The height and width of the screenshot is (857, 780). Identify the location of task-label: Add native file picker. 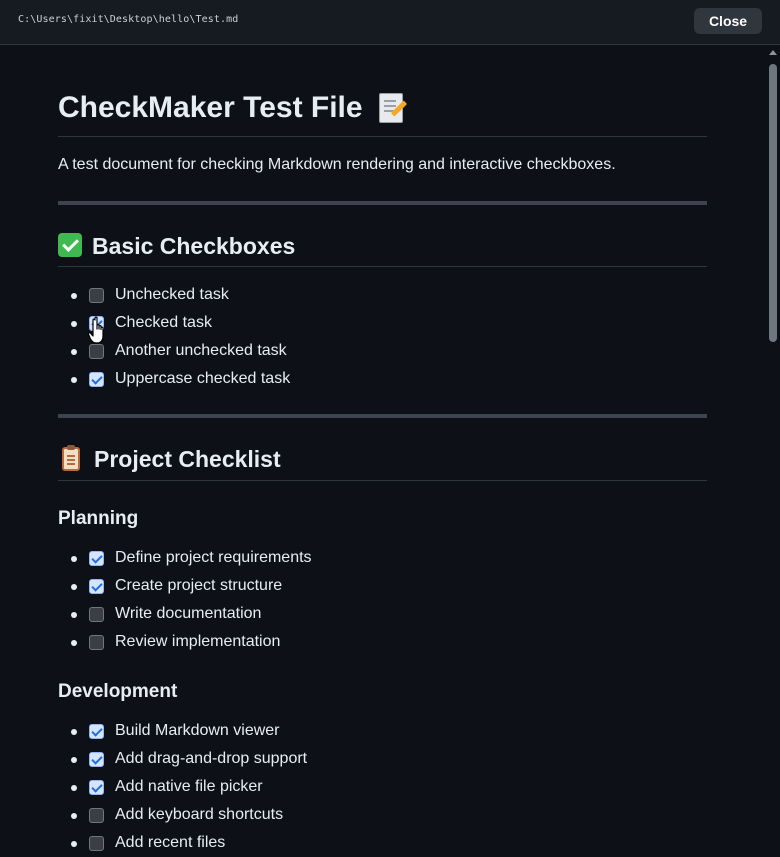
(189, 786).